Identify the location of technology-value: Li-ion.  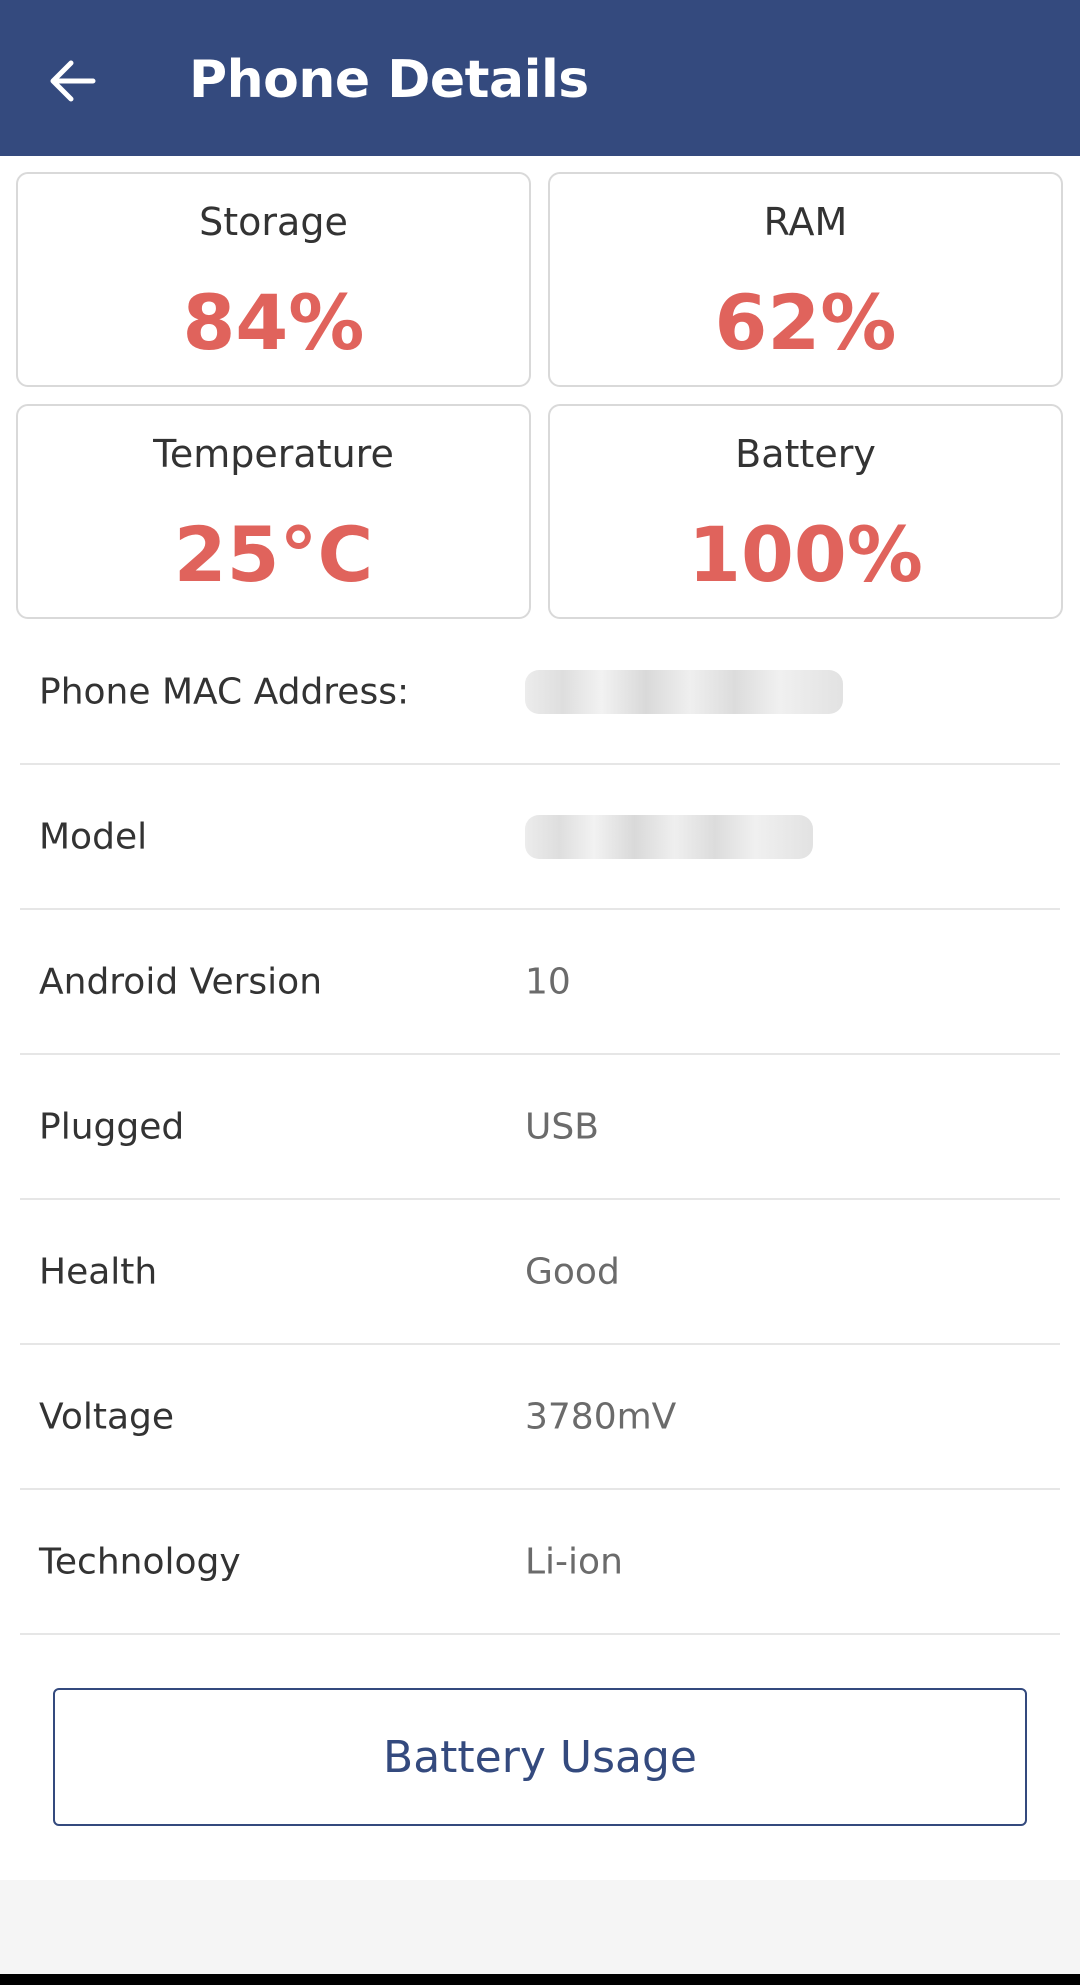
(574, 1561).